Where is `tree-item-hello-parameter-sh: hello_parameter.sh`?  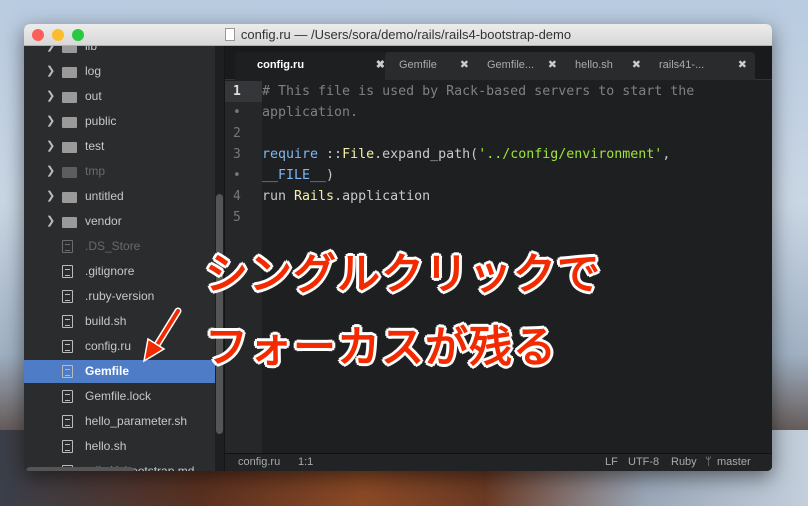
tree-item-hello-parameter-sh: hello_parameter.sh is located at coordinates (119, 421).